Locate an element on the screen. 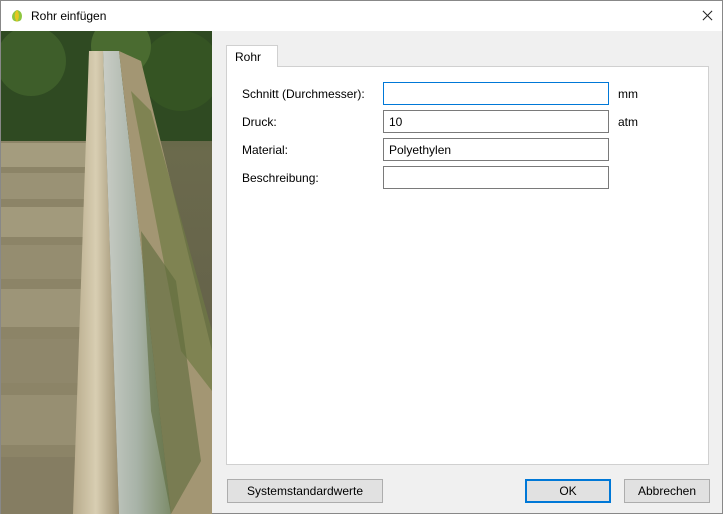 The height and width of the screenshot is (514, 723). ok-button: OK is located at coordinates (568, 491).